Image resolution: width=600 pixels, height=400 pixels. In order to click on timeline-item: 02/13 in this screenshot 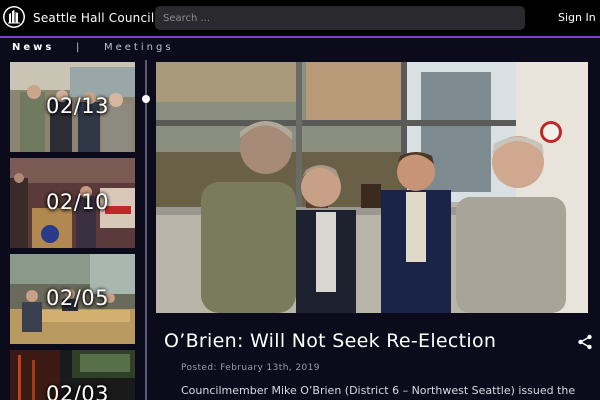, I will do `click(72, 107)`.